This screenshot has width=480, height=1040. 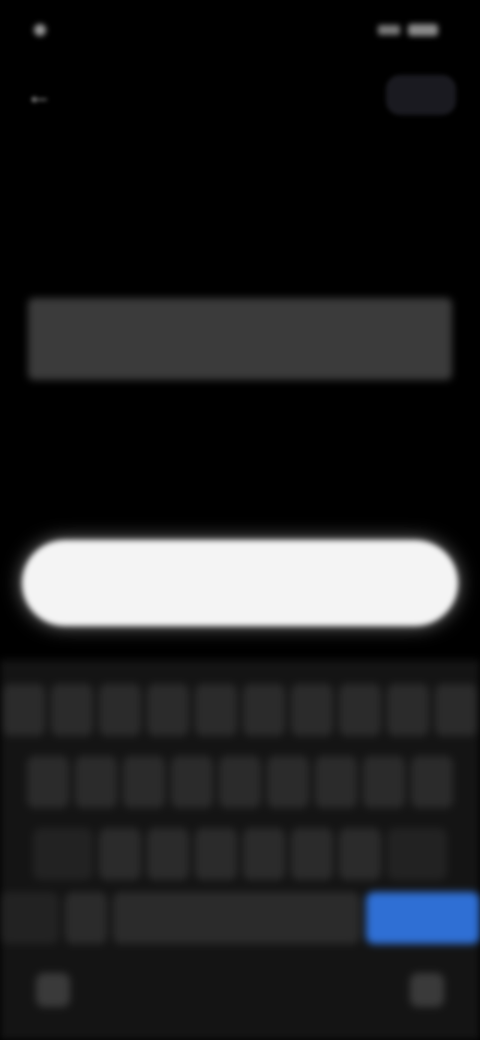 I want to click on text-input, so click(x=240, y=339).